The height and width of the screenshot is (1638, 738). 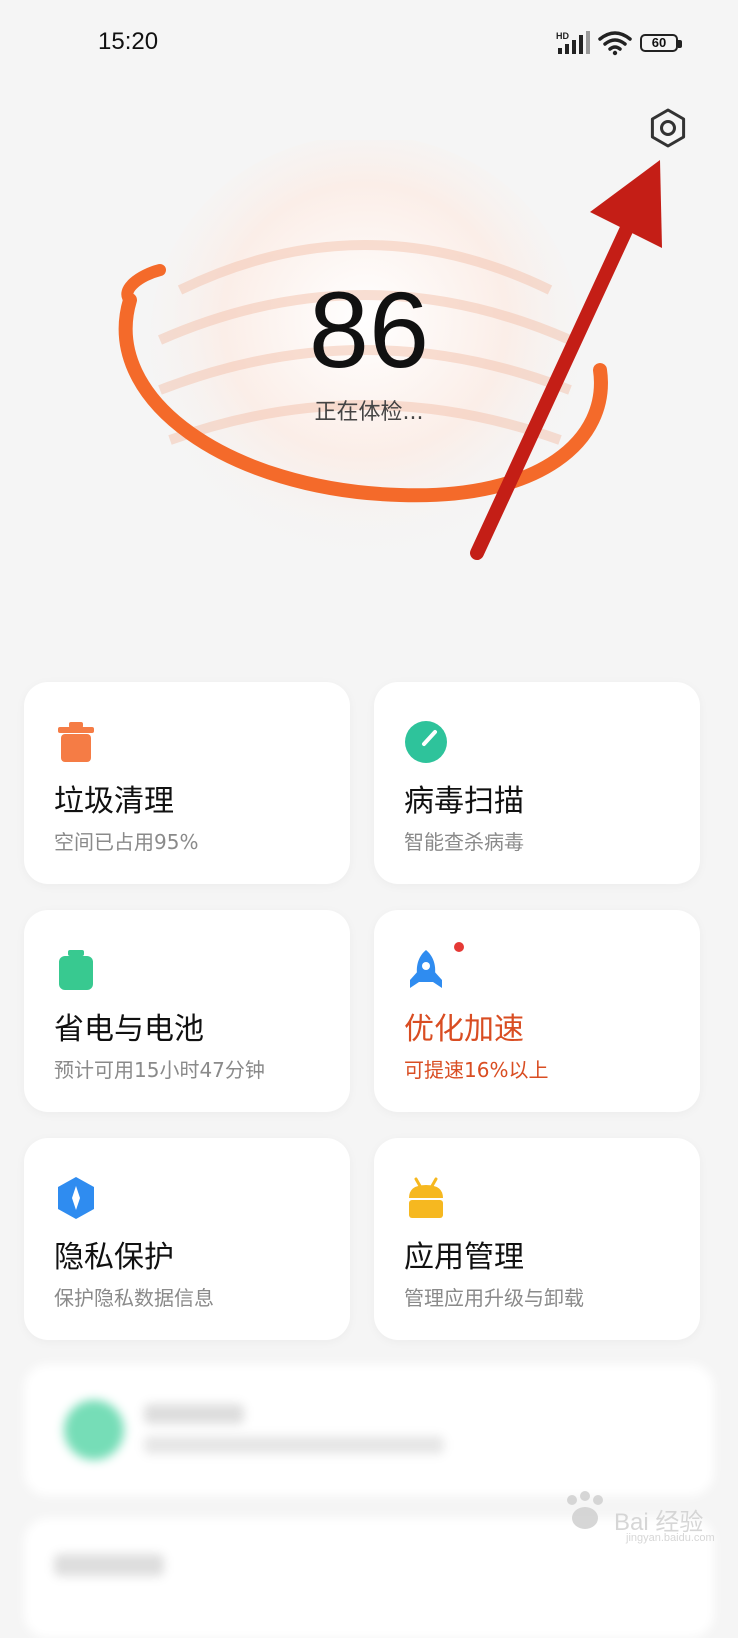 What do you see at coordinates (659, 42) in the screenshot?
I see `battery-level: 60` at bounding box center [659, 42].